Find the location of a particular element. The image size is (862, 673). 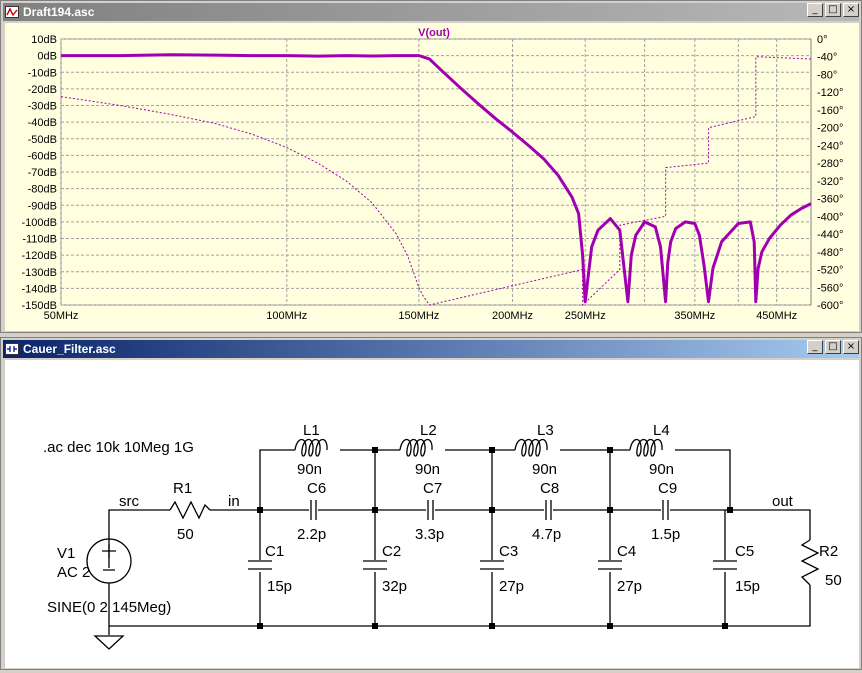

capacitor-c6: C6 2.2p is located at coordinates (311, 511).